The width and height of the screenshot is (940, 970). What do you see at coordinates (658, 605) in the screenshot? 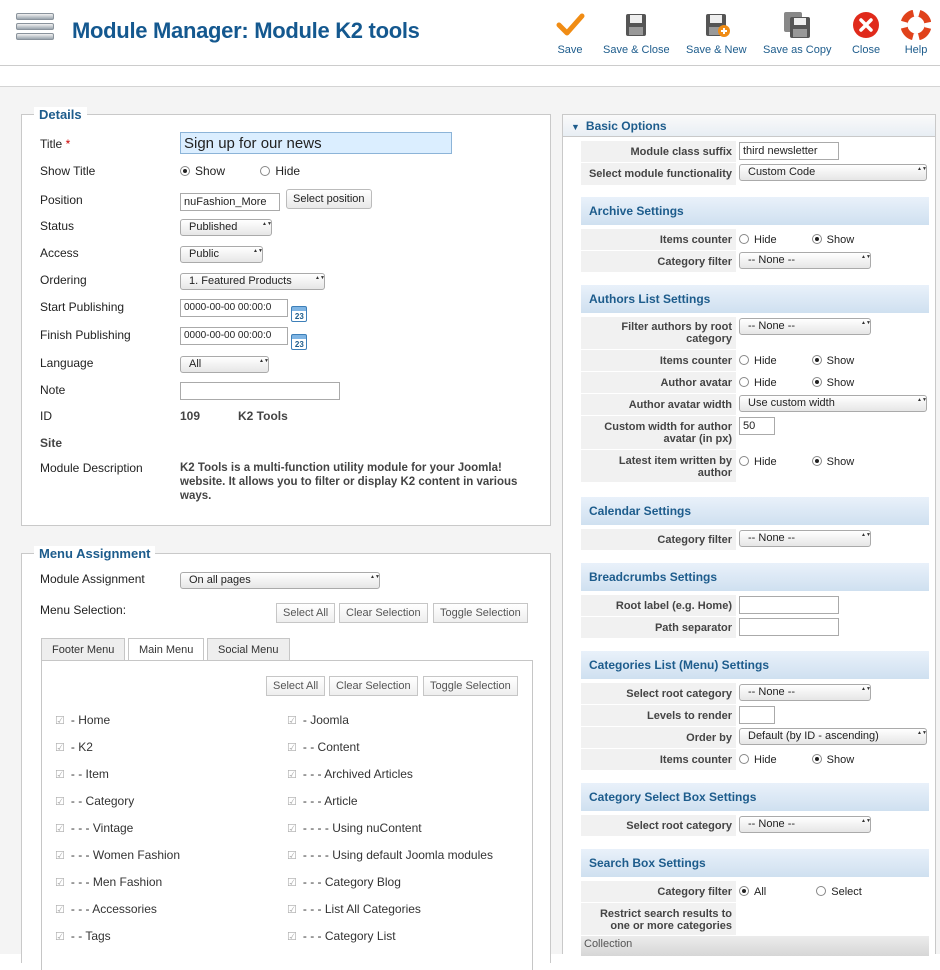
I see `root-label-label: Root label (e.g. Home)` at bounding box center [658, 605].